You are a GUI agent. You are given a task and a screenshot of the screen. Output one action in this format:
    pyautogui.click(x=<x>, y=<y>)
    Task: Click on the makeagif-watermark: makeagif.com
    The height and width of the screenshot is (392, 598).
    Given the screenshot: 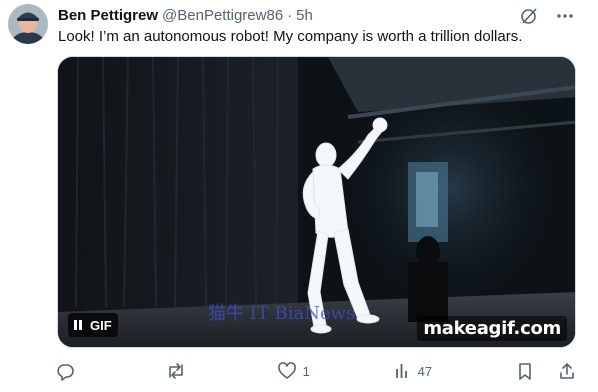 What is the action you would take?
    pyautogui.click(x=492, y=328)
    